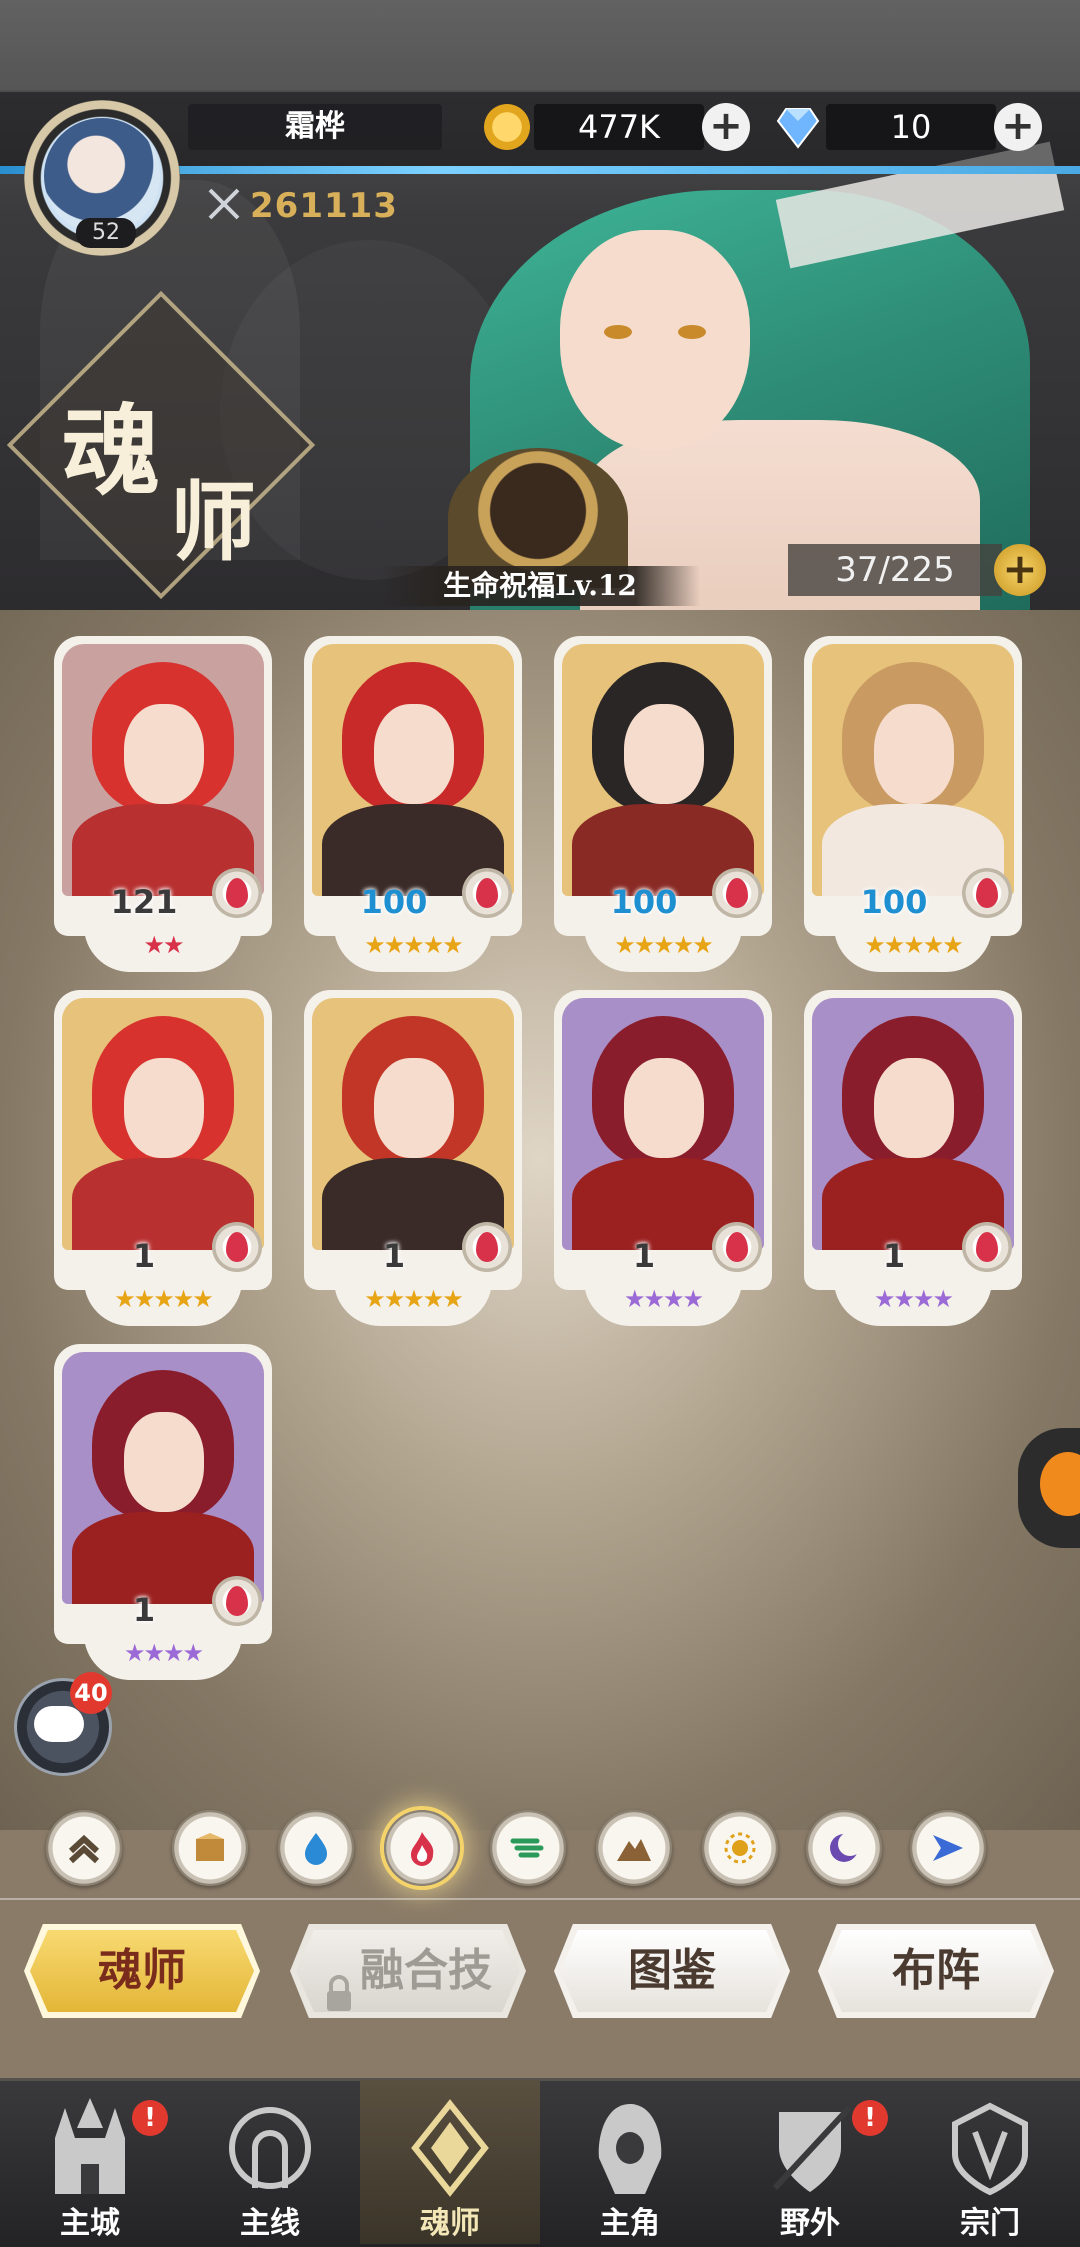 The image size is (1080, 2247). Describe the element at coordinates (91, 1693) in the screenshot. I see `chat-unread-badge: 40` at that location.